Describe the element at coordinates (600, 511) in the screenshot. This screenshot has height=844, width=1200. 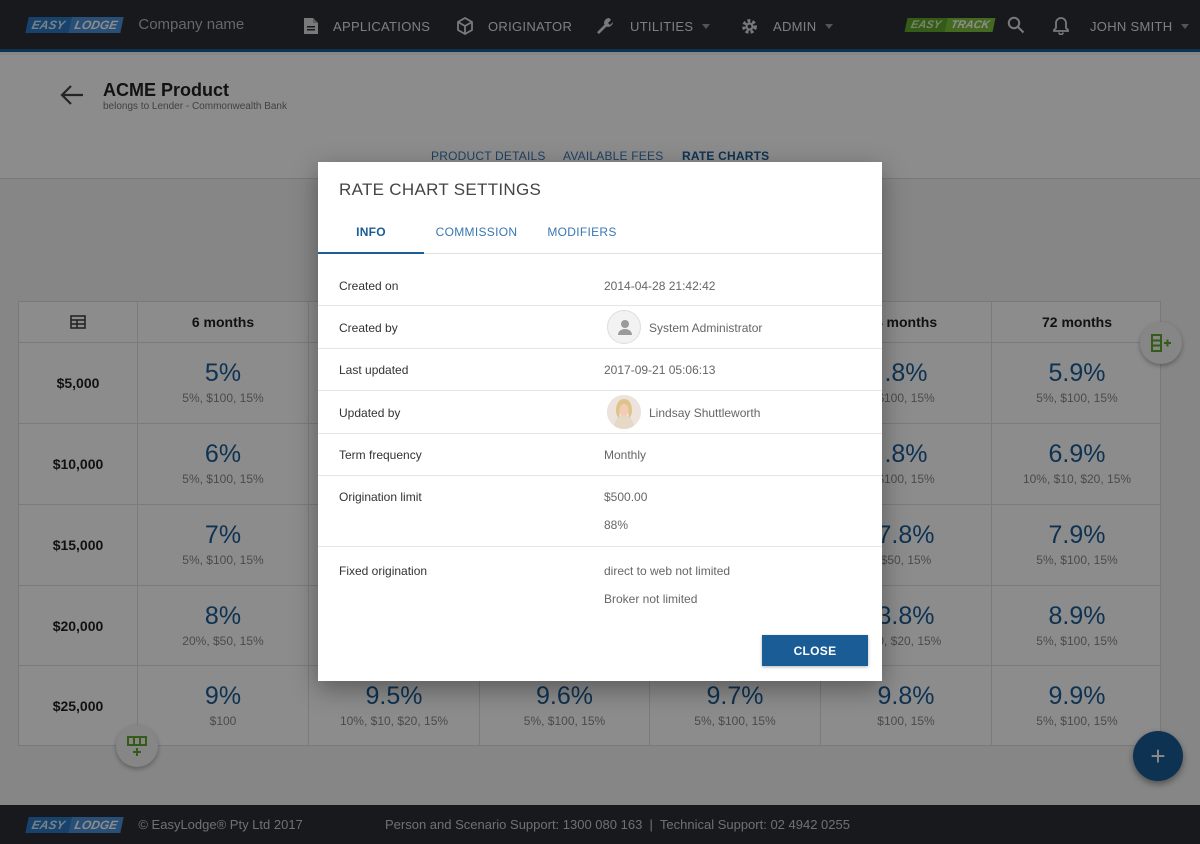
I see `info-row-origination-limit: Origination limit $500.00 88%` at that location.